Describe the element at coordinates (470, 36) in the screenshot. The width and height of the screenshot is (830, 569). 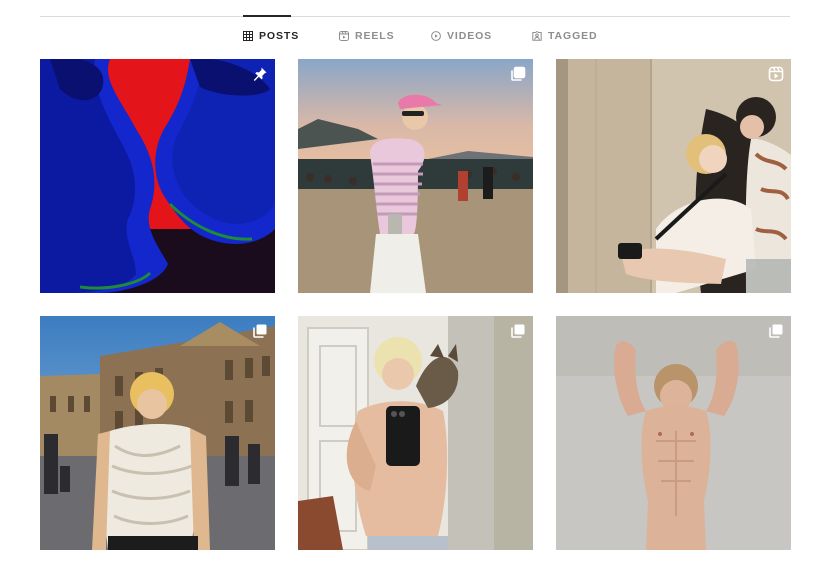
I see `tab-videos-label: VIDEOS` at that location.